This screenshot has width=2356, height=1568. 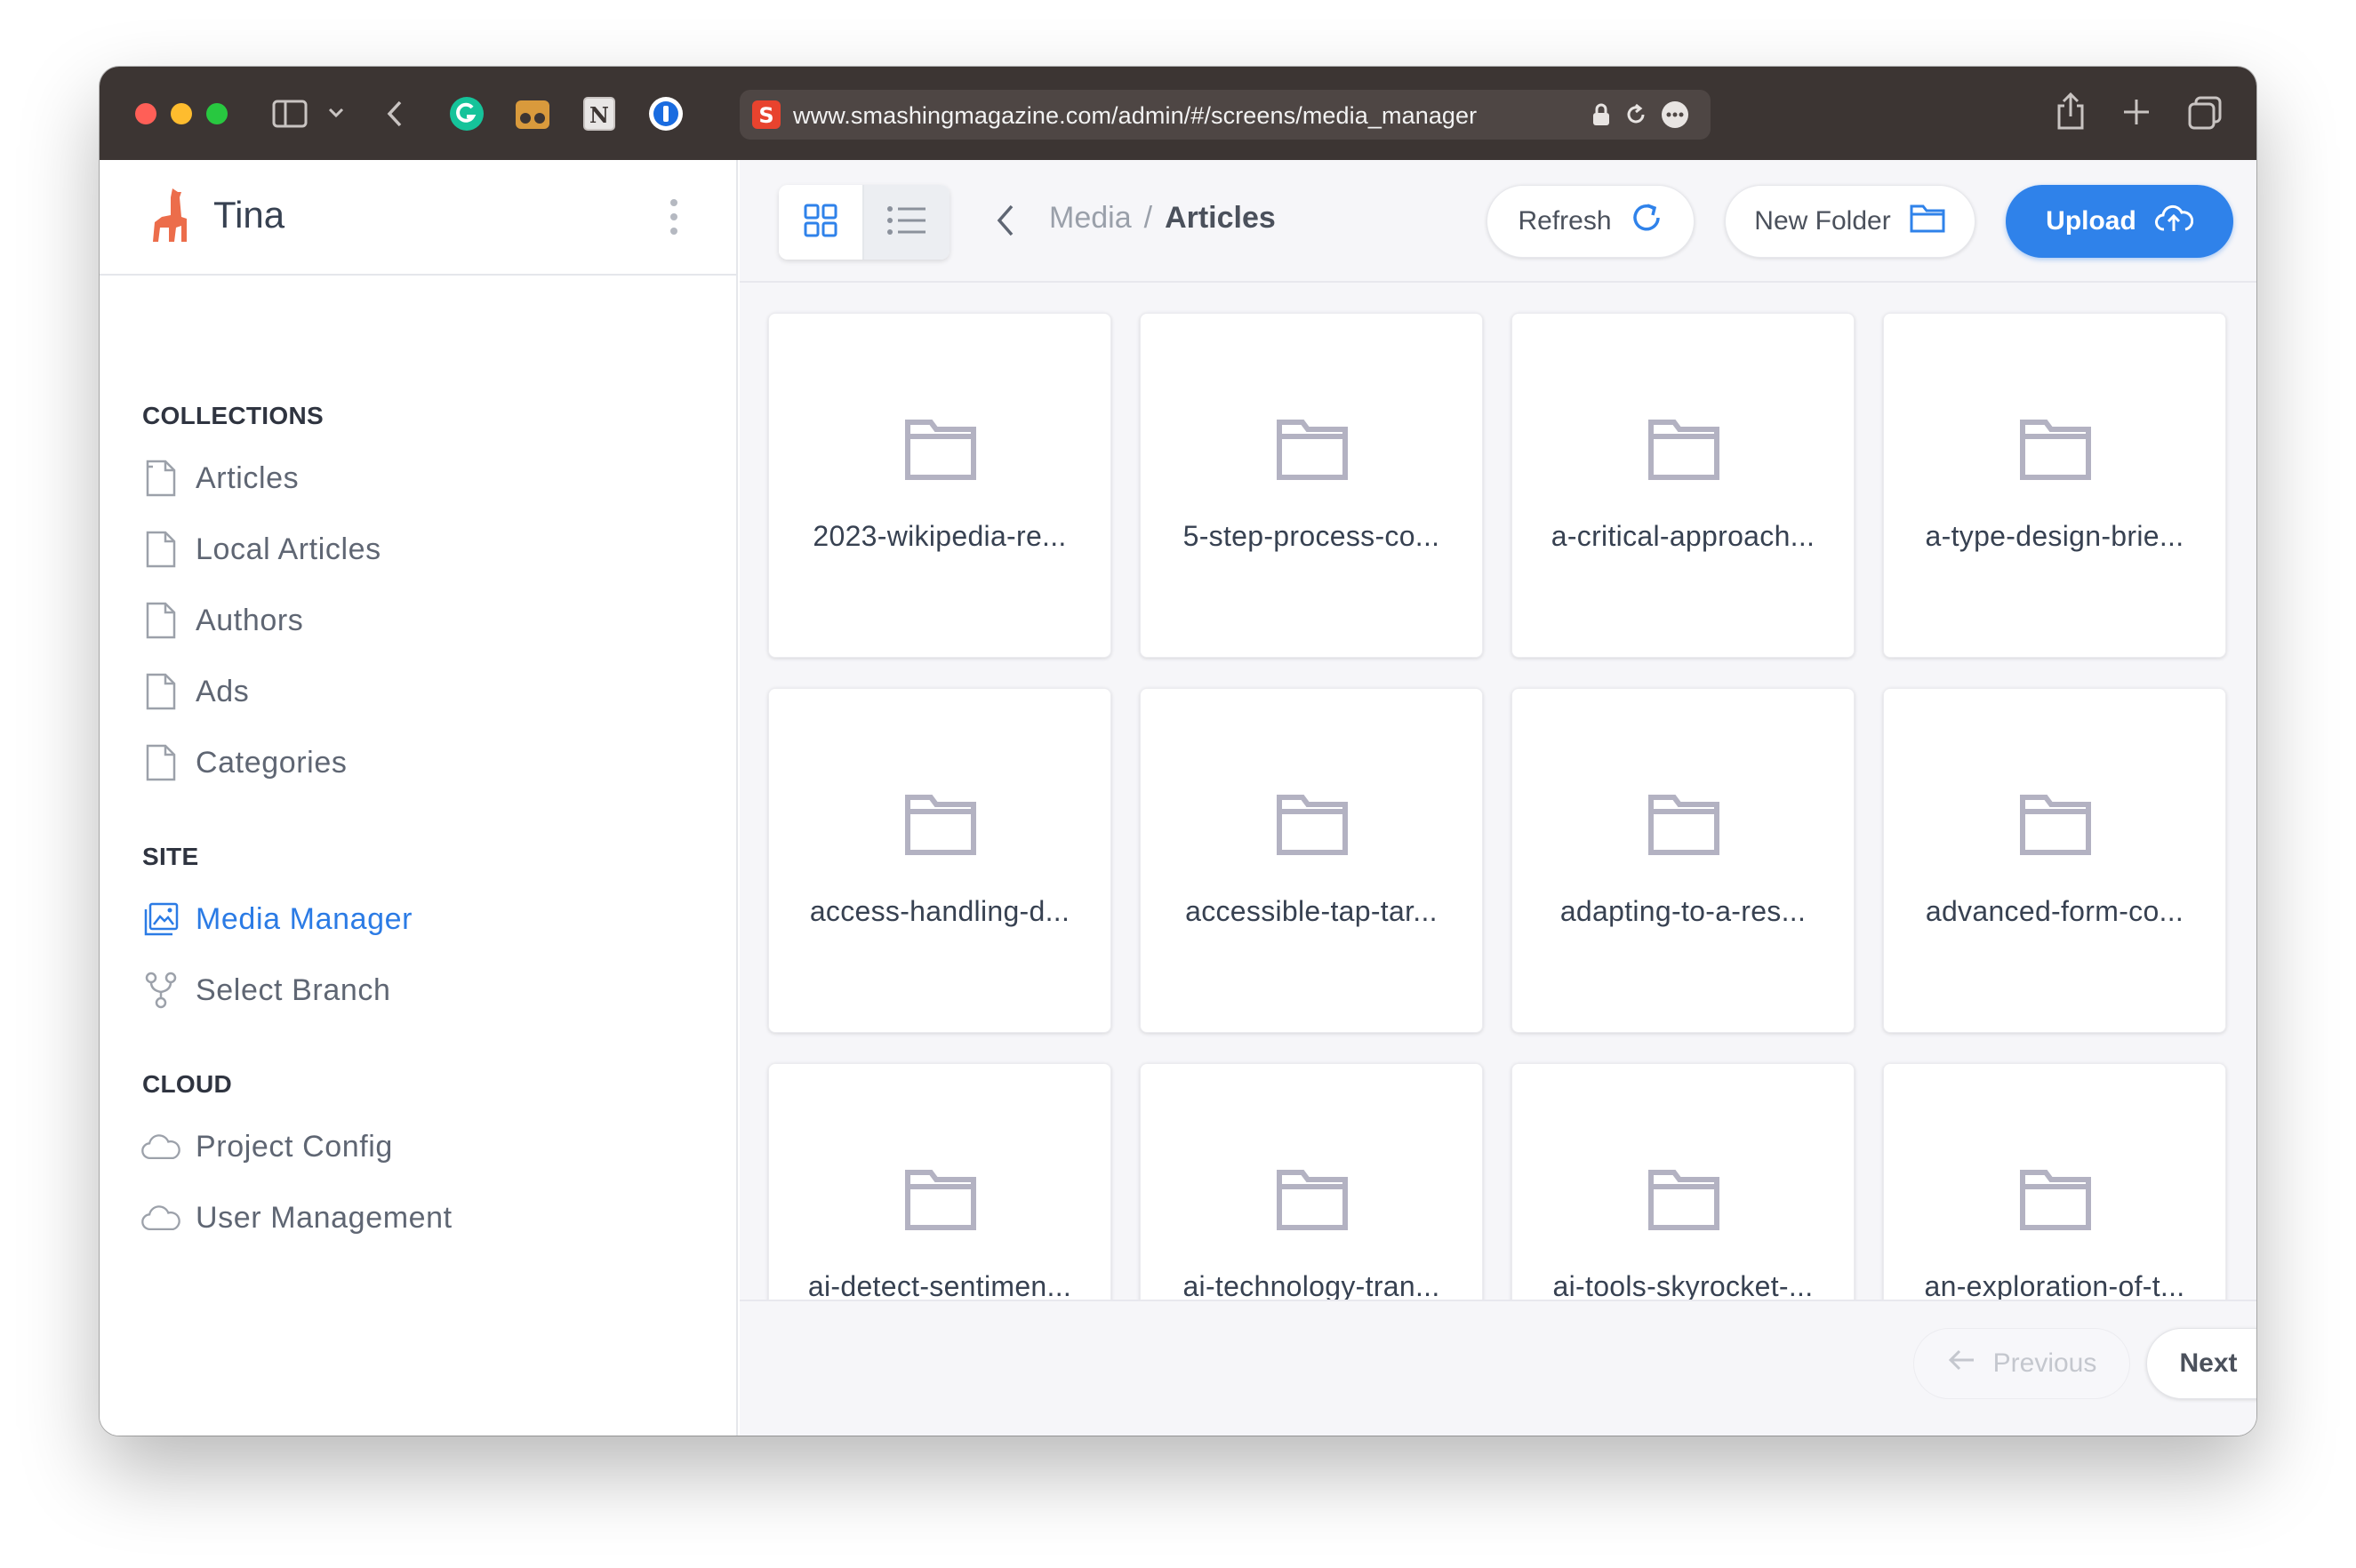 I want to click on sidebar-item-media-manager: Media Manager, so click(x=276, y=919).